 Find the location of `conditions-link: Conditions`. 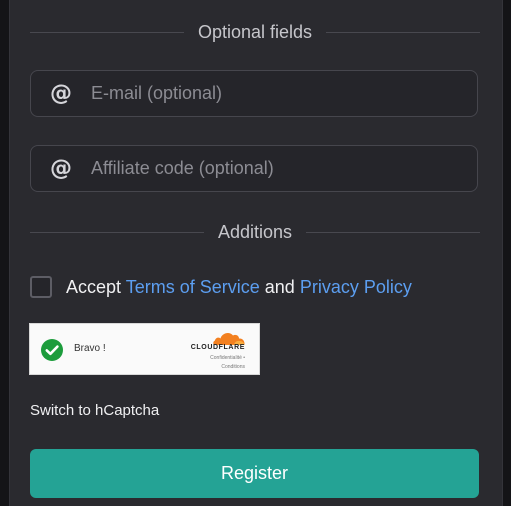

conditions-link: Conditions is located at coordinates (227, 367).